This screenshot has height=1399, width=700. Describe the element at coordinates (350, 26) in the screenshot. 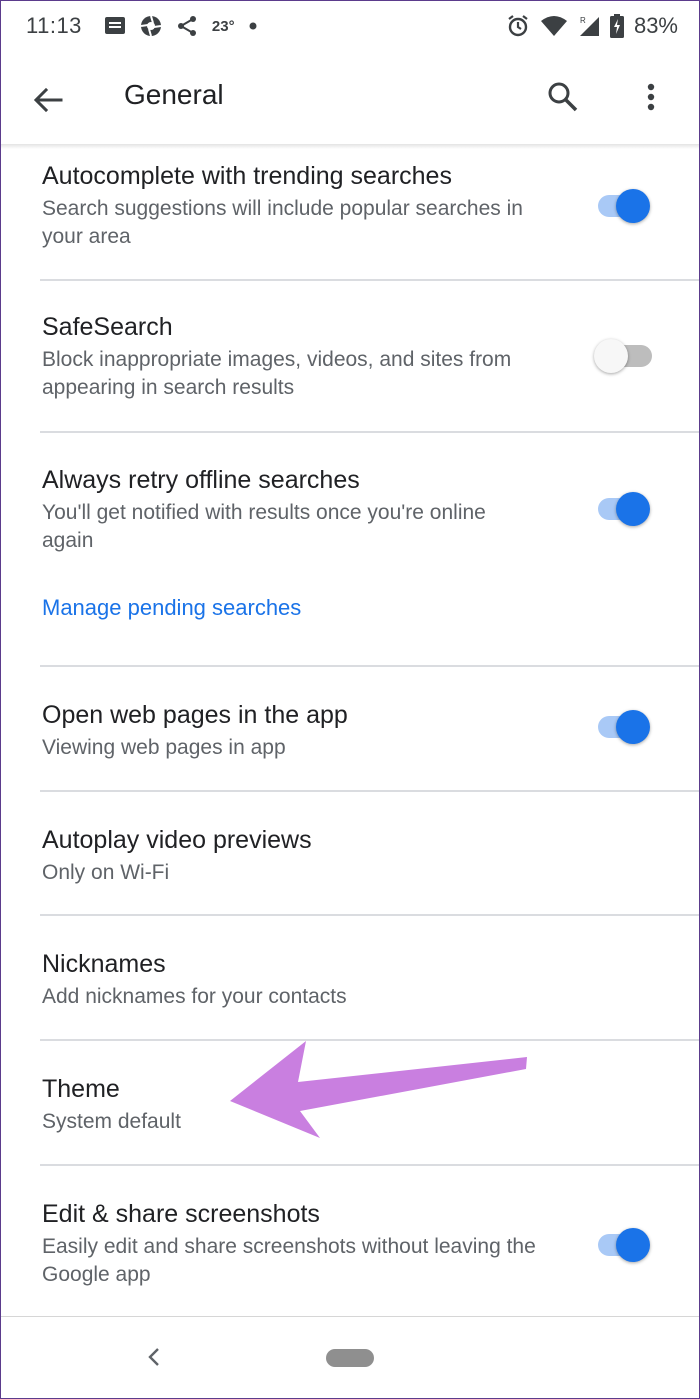

I see `status-bar: 11:13 23° R 83%` at that location.